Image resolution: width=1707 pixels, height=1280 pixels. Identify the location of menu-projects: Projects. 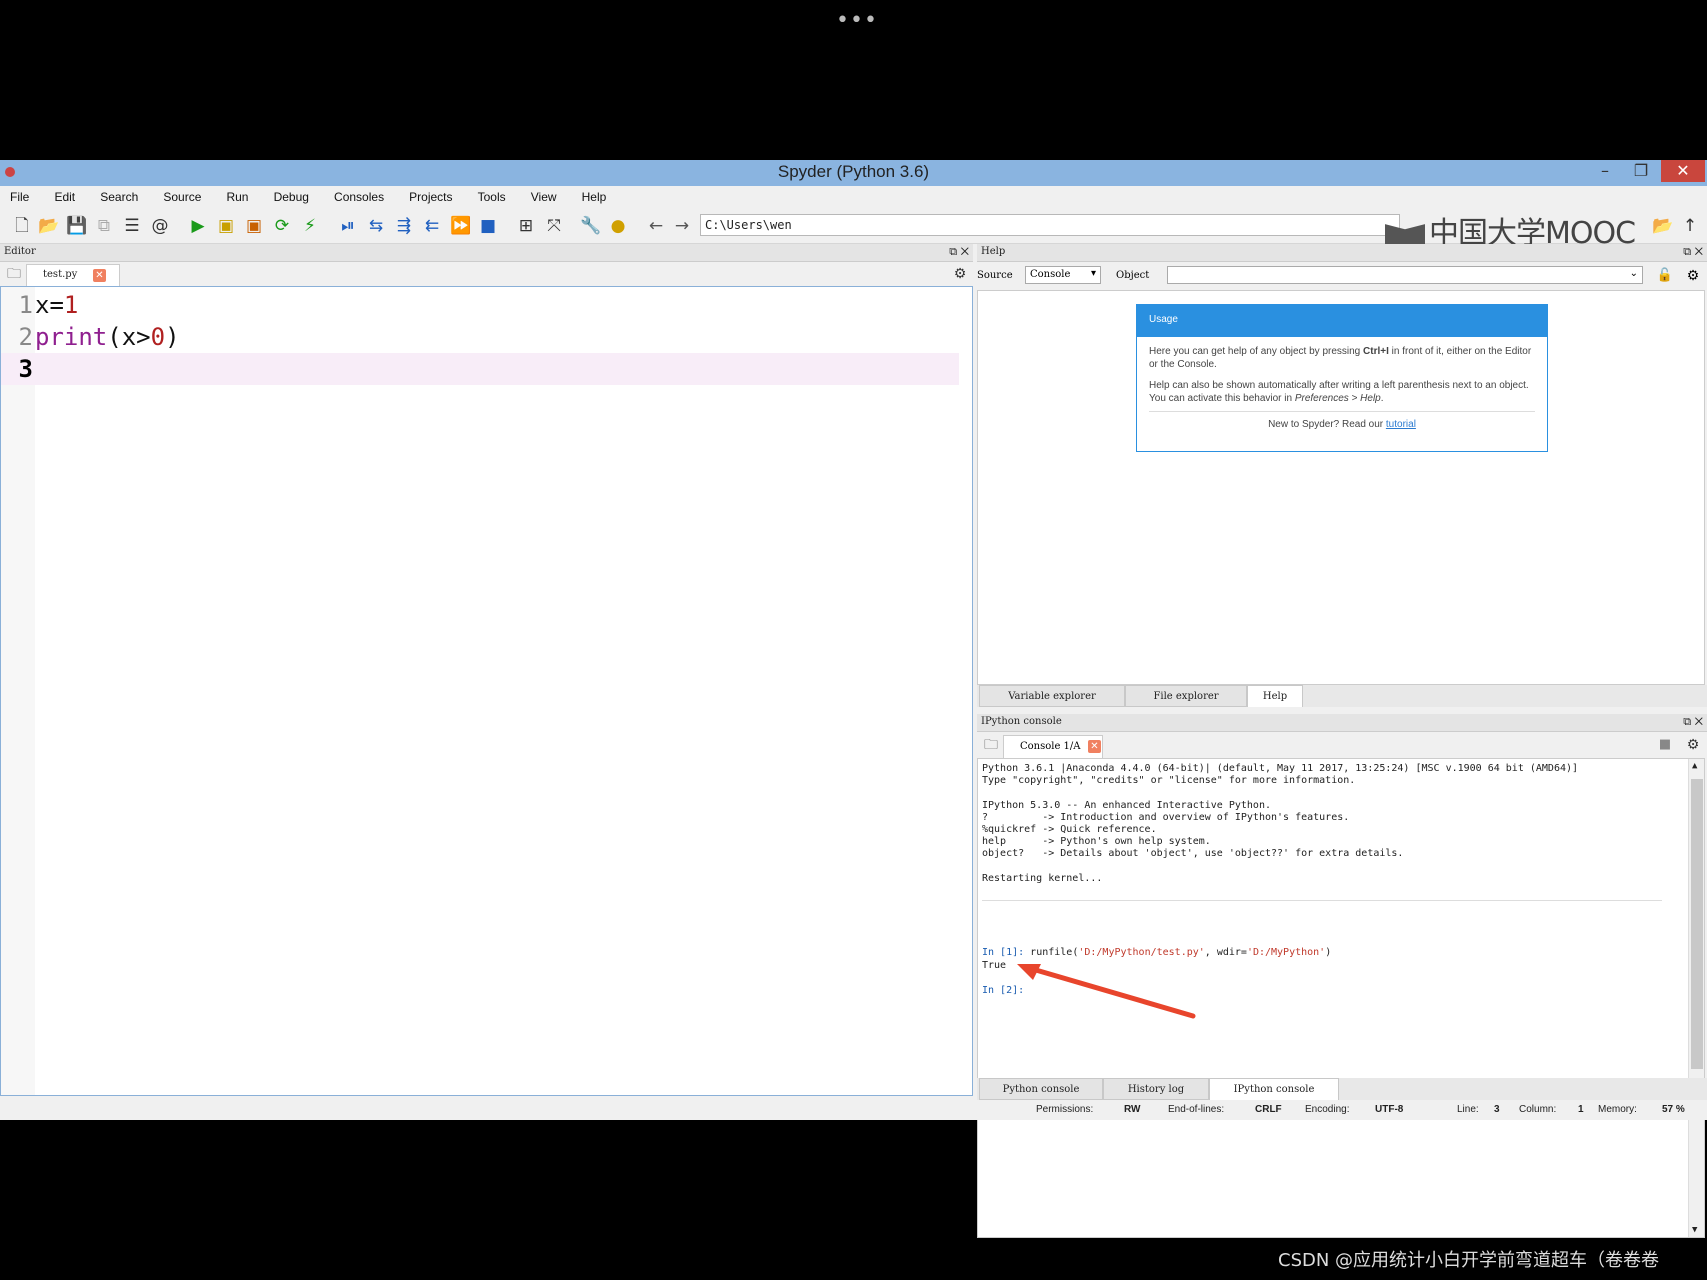
(430, 195).